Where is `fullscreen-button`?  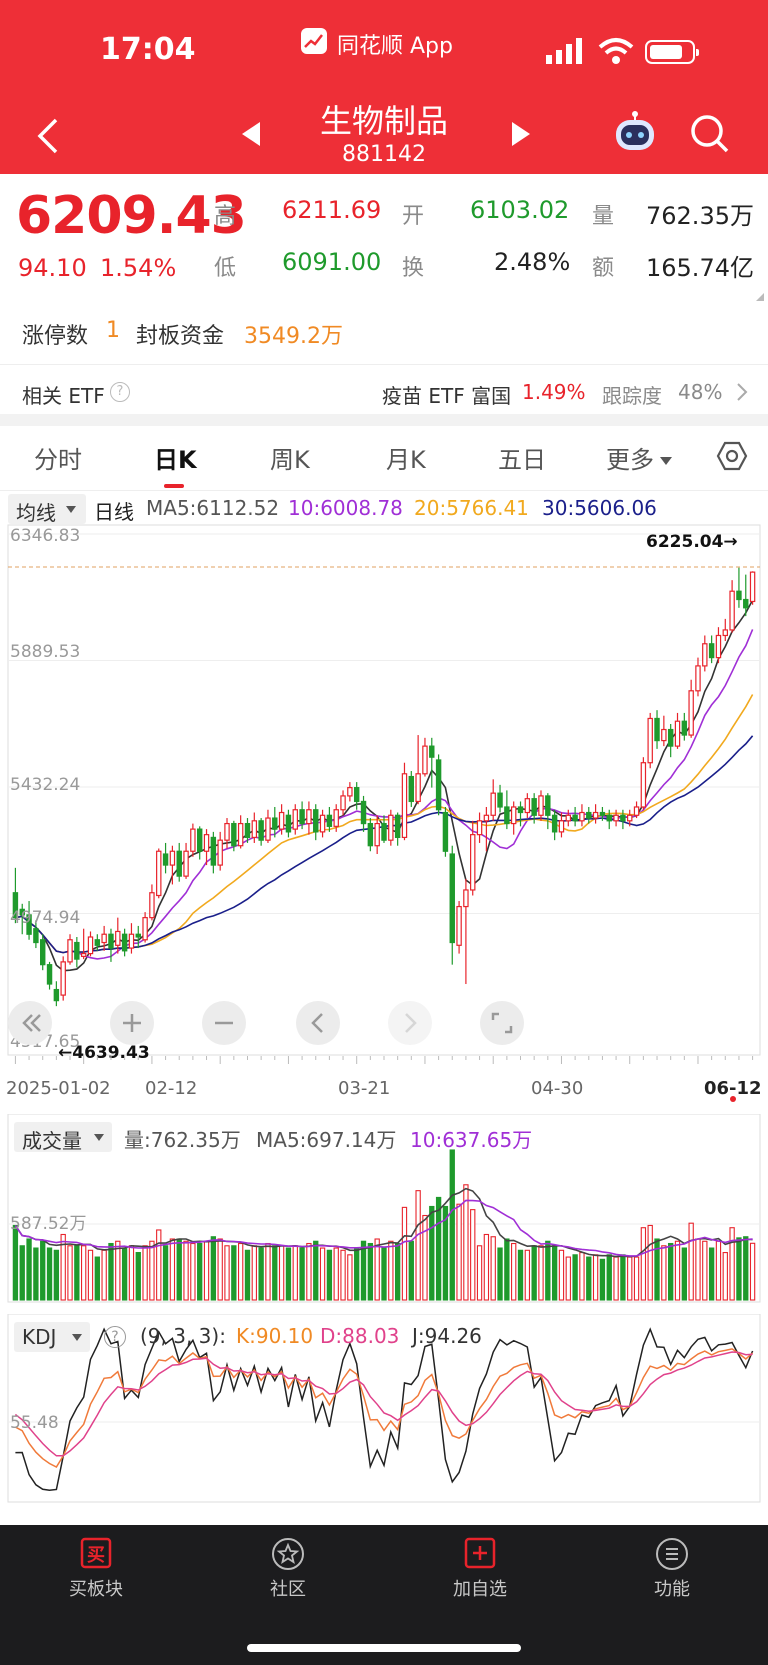 fullscreen-button is located at coordinates (502, 1023).